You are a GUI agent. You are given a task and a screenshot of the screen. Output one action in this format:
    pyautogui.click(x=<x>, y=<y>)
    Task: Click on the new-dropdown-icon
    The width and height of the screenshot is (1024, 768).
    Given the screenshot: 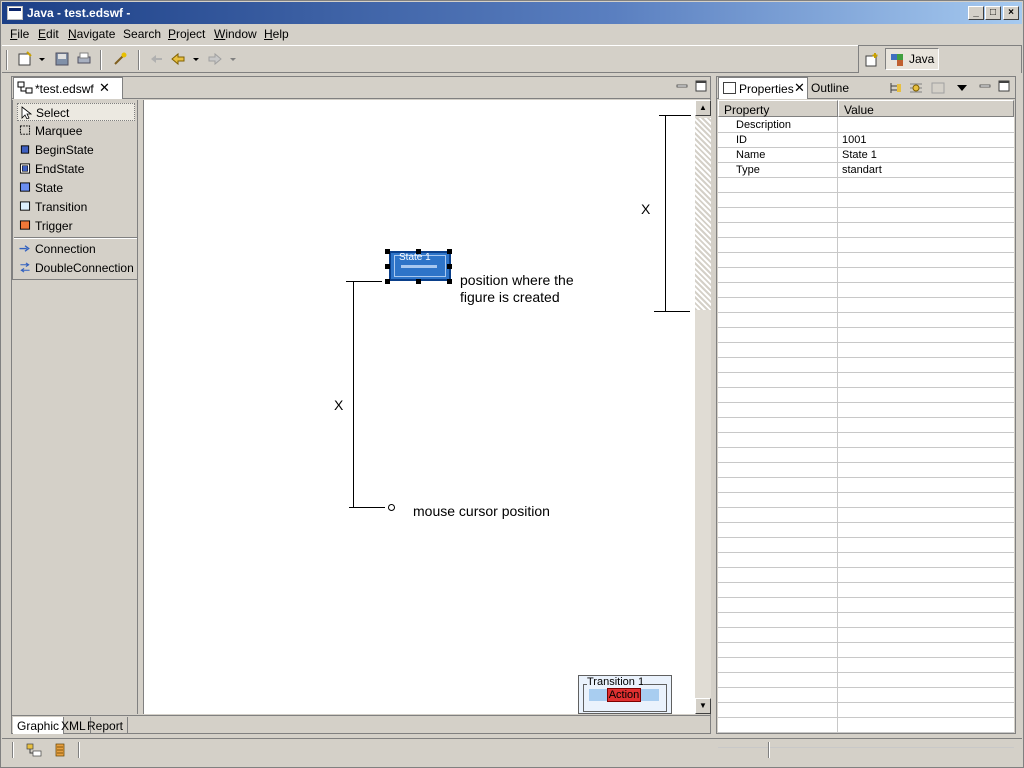 What is the action you would take?
    pyautogui.click(x=42, y=59)
    